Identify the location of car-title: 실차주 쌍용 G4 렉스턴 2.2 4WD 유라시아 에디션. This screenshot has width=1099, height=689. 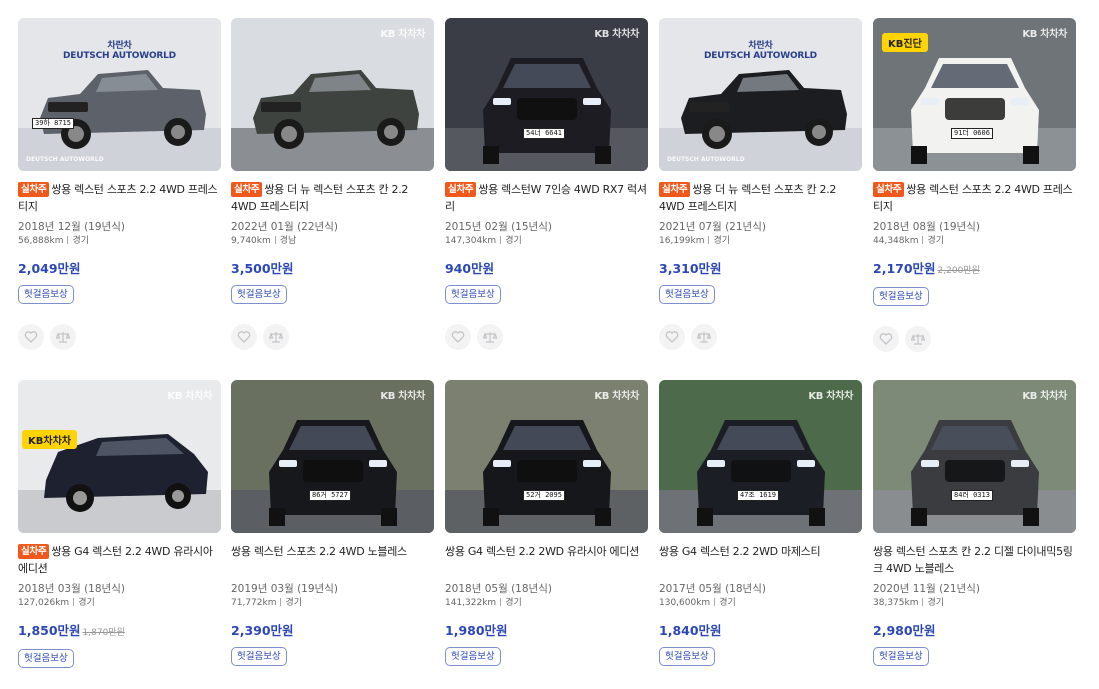
(119, 560).